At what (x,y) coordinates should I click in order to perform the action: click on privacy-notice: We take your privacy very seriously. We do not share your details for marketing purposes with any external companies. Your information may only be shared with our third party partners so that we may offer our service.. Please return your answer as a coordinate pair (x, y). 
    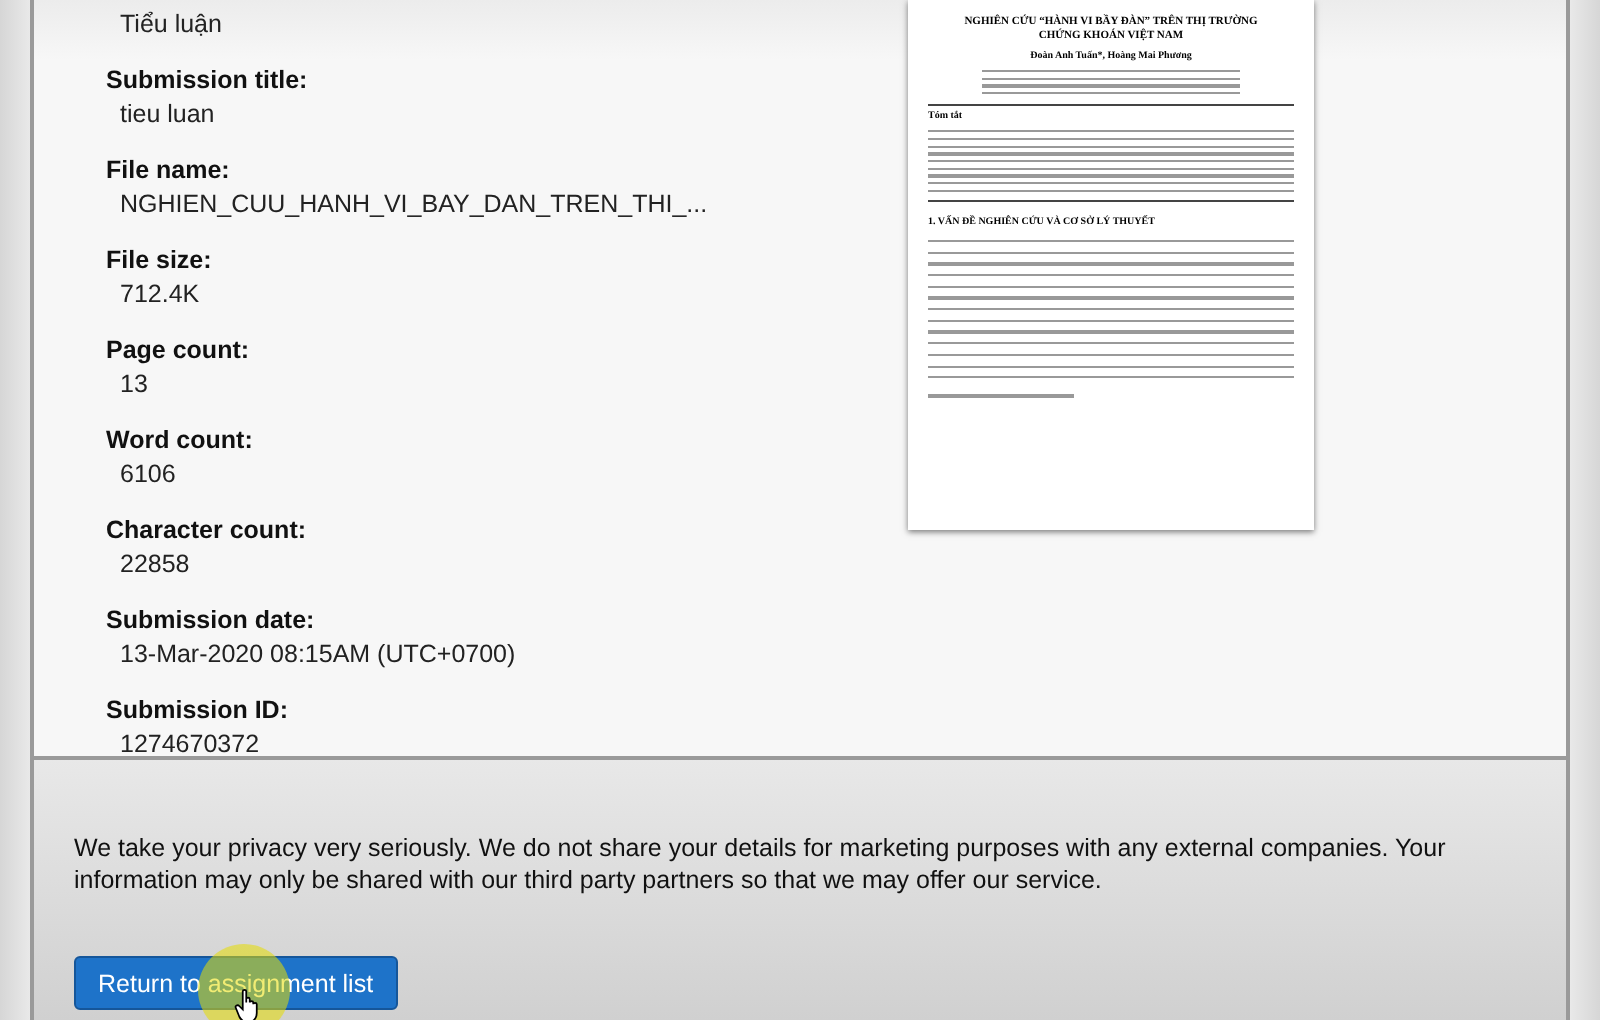
    Looking at the image, I should click on (761, 864).